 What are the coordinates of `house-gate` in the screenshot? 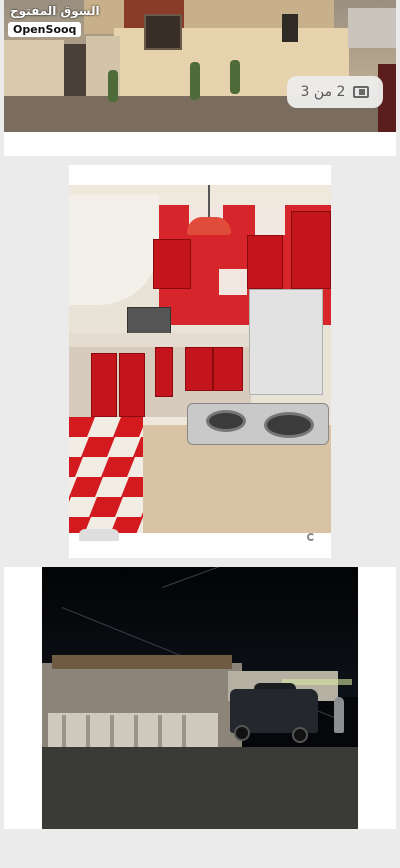 It's located at (75, 71).